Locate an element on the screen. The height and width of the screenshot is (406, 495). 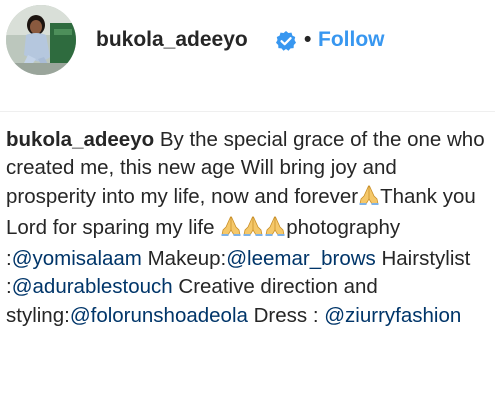
header-username: bukola_adeeyo is located at coordinates (172, 40).